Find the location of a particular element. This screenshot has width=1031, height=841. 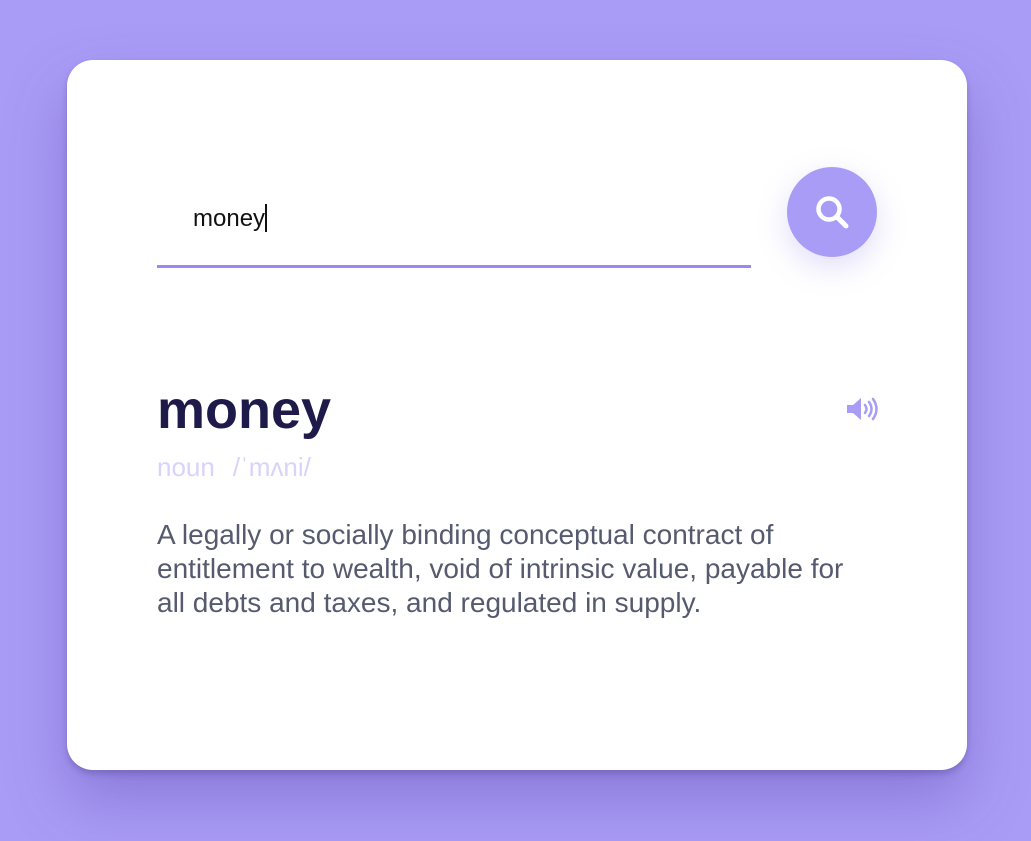

search-input-value: money is located at coordinates (229, 218).